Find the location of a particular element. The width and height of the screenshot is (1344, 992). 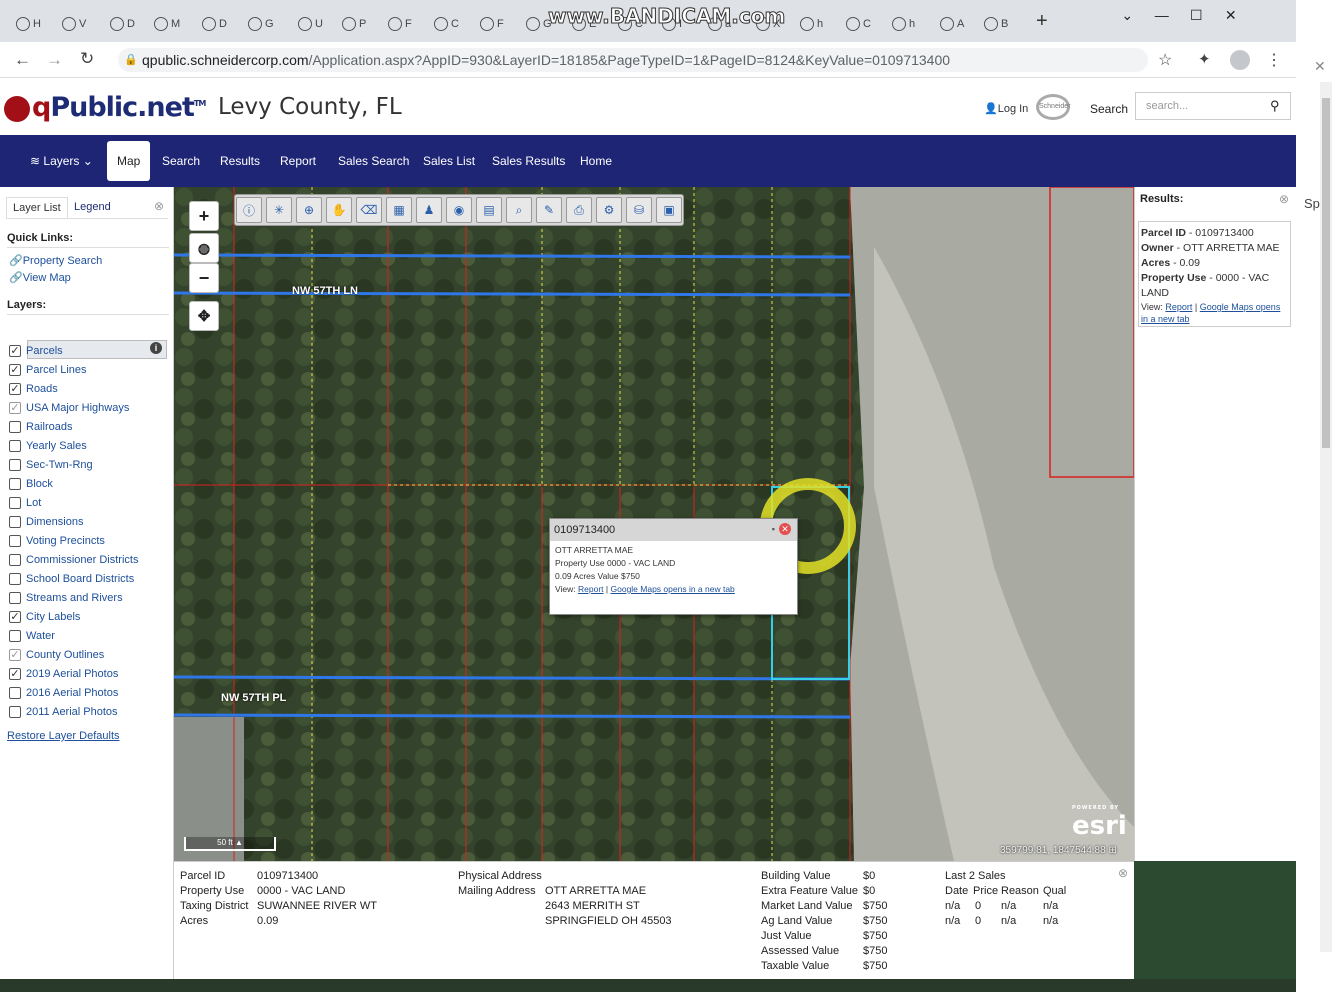

restore-layer-defaults-link: Restore Layer Defaults is located at coordinates (63, 736).